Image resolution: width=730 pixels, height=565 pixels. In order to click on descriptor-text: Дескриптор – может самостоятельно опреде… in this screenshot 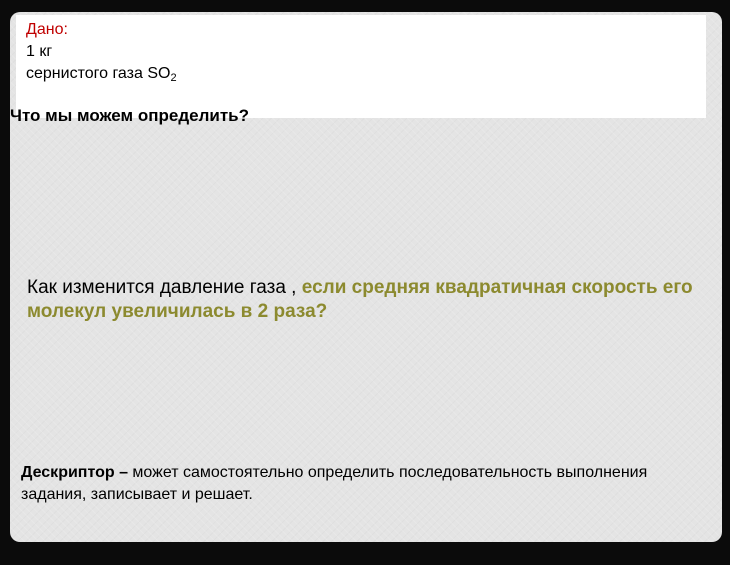, I will do `click(361, 484)`.